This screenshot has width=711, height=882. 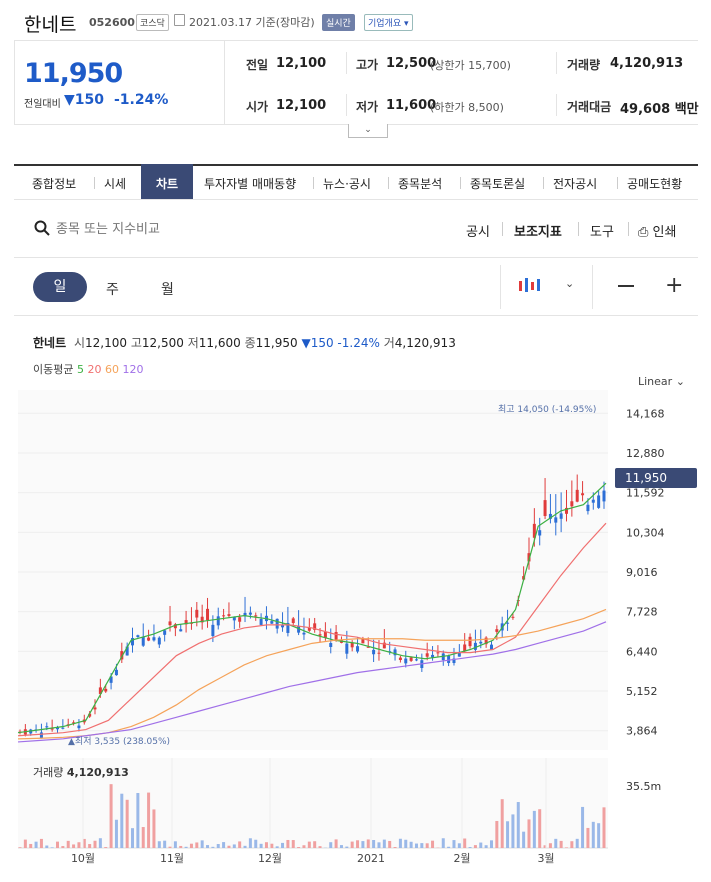 What do you see at coordinates (179, 20) in the screenshot?
I see `calendar-icon` at bounding box center [179, 20].